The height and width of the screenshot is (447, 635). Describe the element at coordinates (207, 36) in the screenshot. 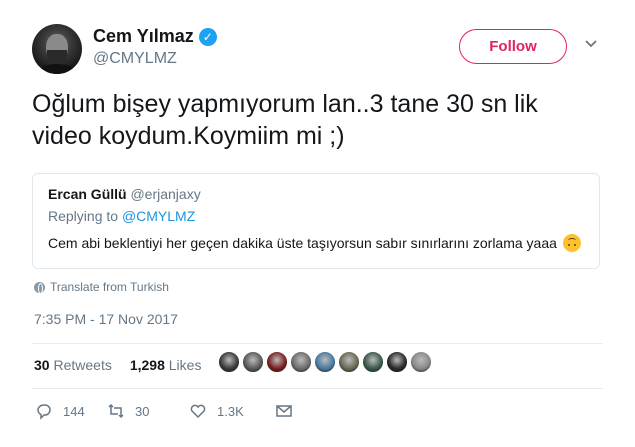

I see `verified-badge-icon: ✓` at that location.